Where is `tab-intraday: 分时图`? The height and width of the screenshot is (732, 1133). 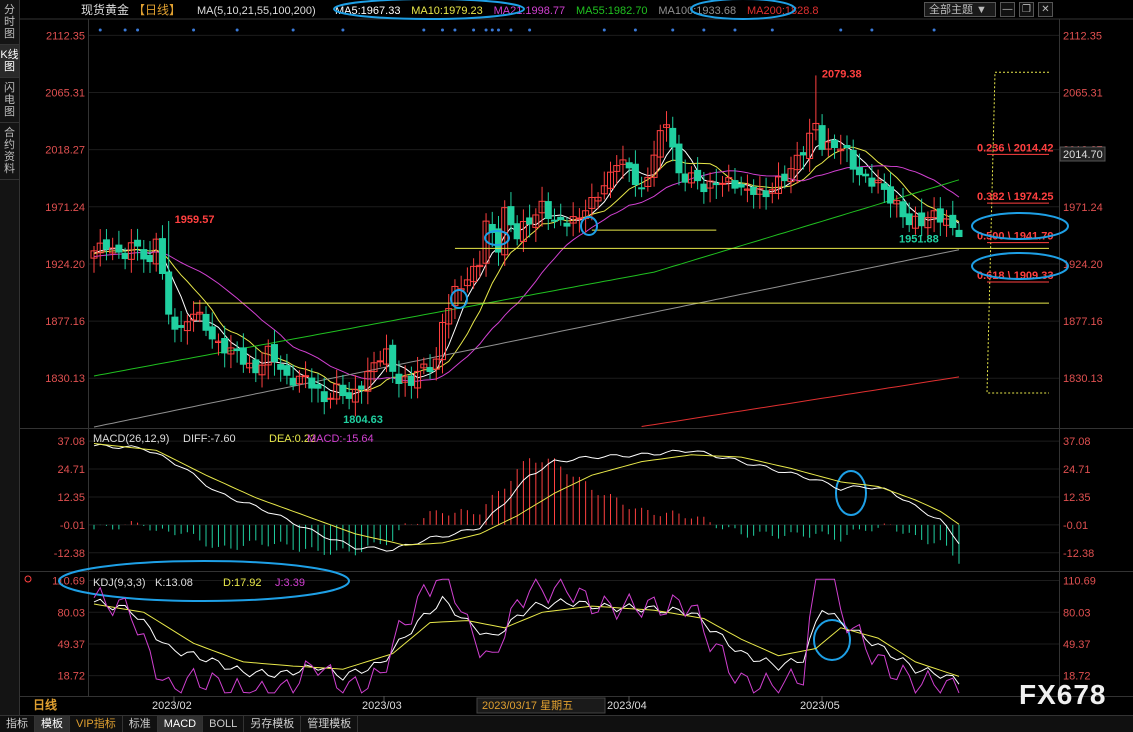
tab-intraday: 分时图 is located at coordinates (9, 22).